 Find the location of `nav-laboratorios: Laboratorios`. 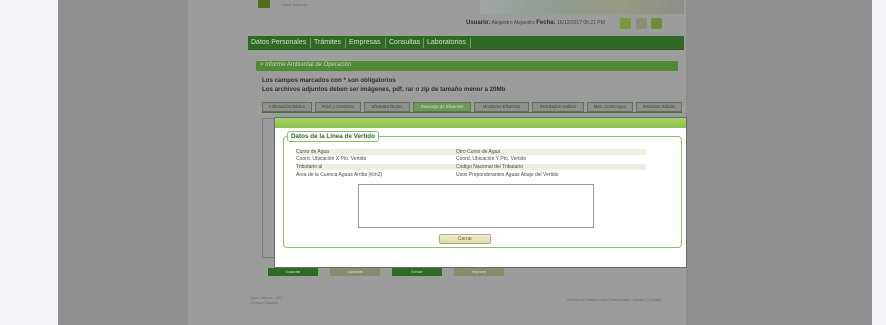

nav-laboratorios: Laboratorios is located at coordinates (446, 42).